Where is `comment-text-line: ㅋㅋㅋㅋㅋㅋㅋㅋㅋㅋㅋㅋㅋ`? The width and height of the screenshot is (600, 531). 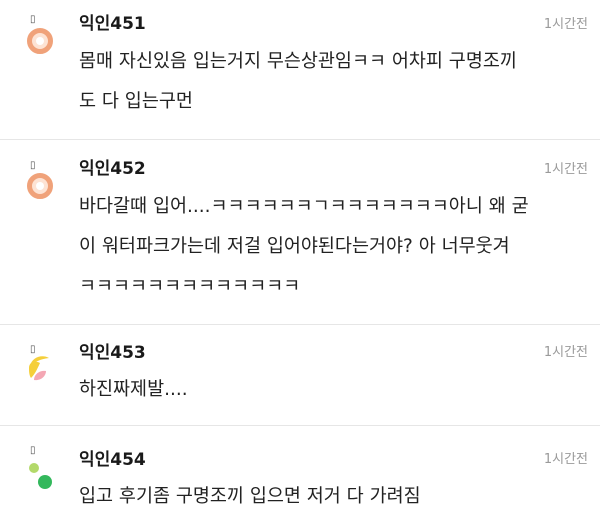 comment-text-line: ㅋㅋㅋㅋㅋㅋㅋㅋㅋㅋㅋㅋㅋ is located at coordinates (190, 286).